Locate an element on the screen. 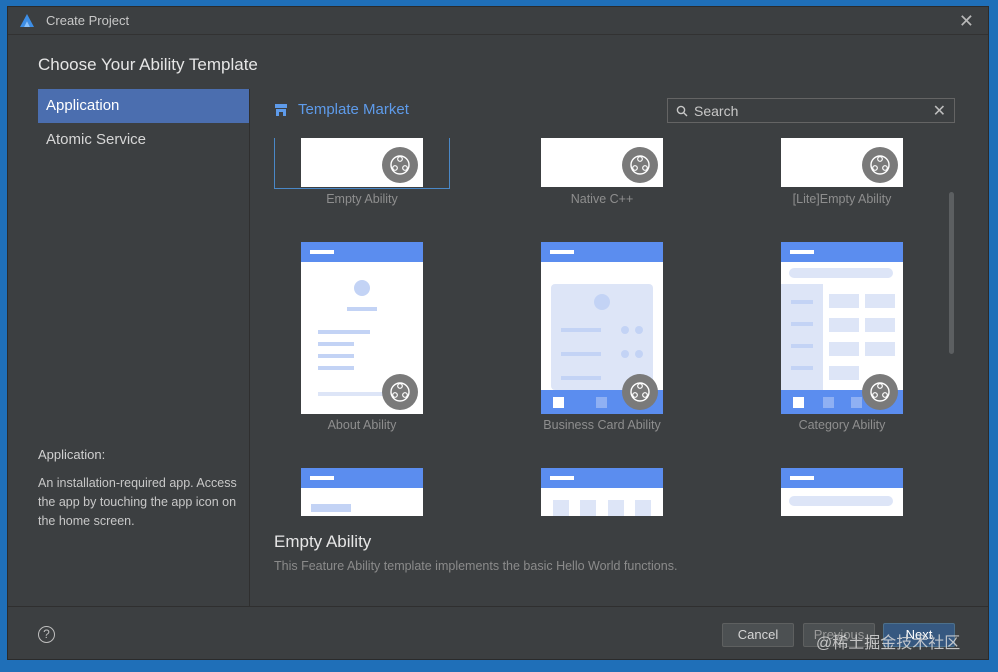 This screenshot has width=998, height=672. template-card-category-ability: Category Ability is located at coordinates (842, 340).